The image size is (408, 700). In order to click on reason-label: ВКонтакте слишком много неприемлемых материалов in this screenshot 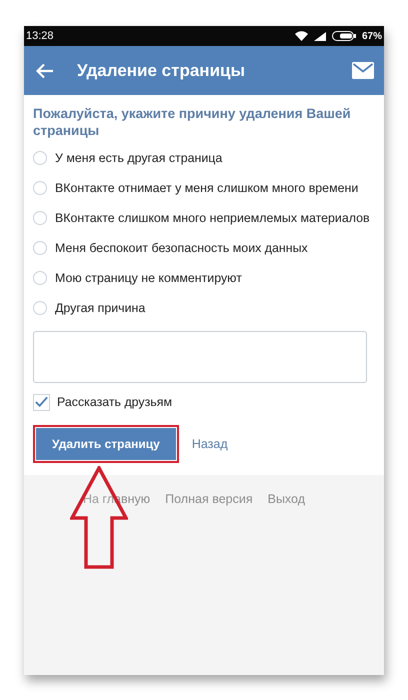, I will do `click(212, 218)`.